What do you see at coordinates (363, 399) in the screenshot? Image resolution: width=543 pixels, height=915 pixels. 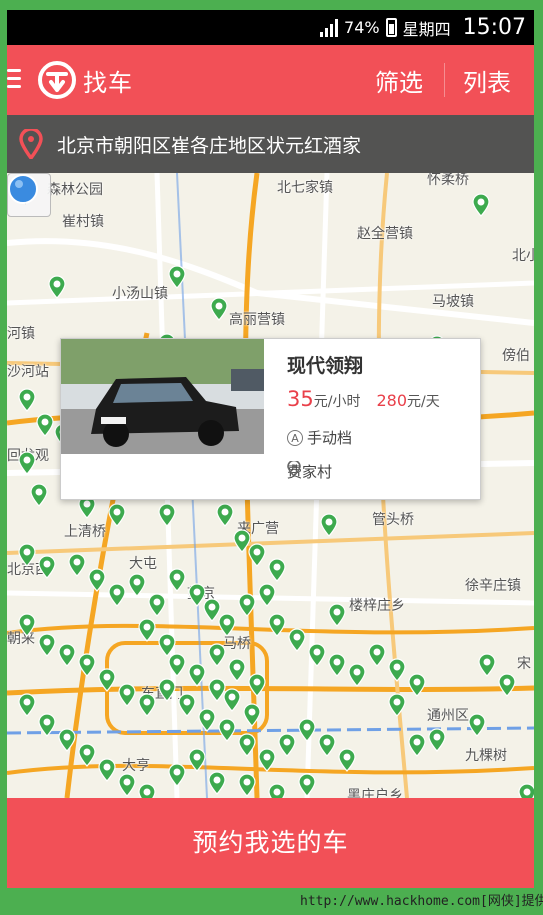 I see `price-row: 35元/小时 280元/天` at bounding box center [363, 399].